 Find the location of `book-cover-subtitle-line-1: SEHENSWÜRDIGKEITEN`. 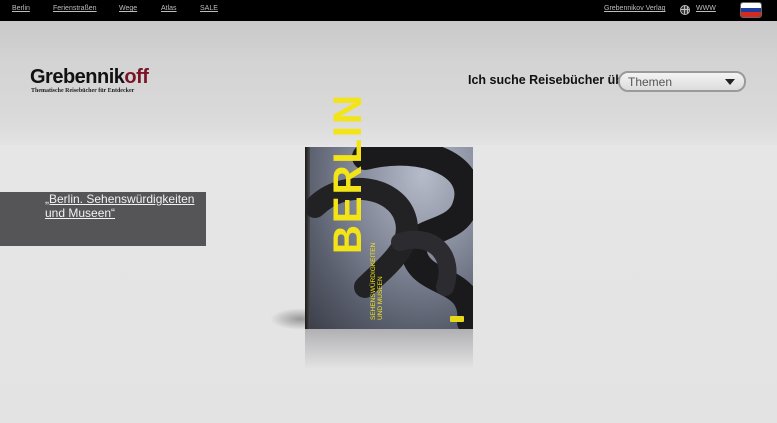

book-cover-subtitle-line-1: SEHENSWÜRDIGKEITEN is located at coordinates (373, 281).